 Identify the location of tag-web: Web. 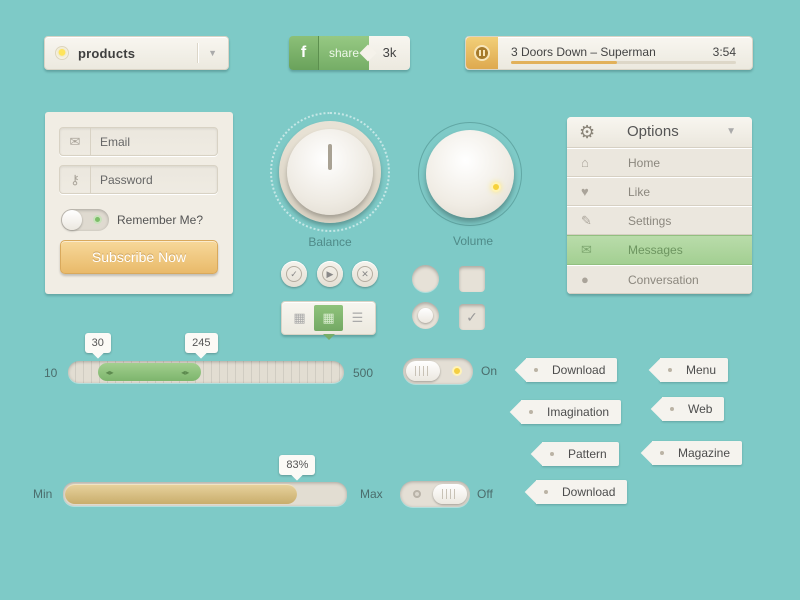
(693, 409).